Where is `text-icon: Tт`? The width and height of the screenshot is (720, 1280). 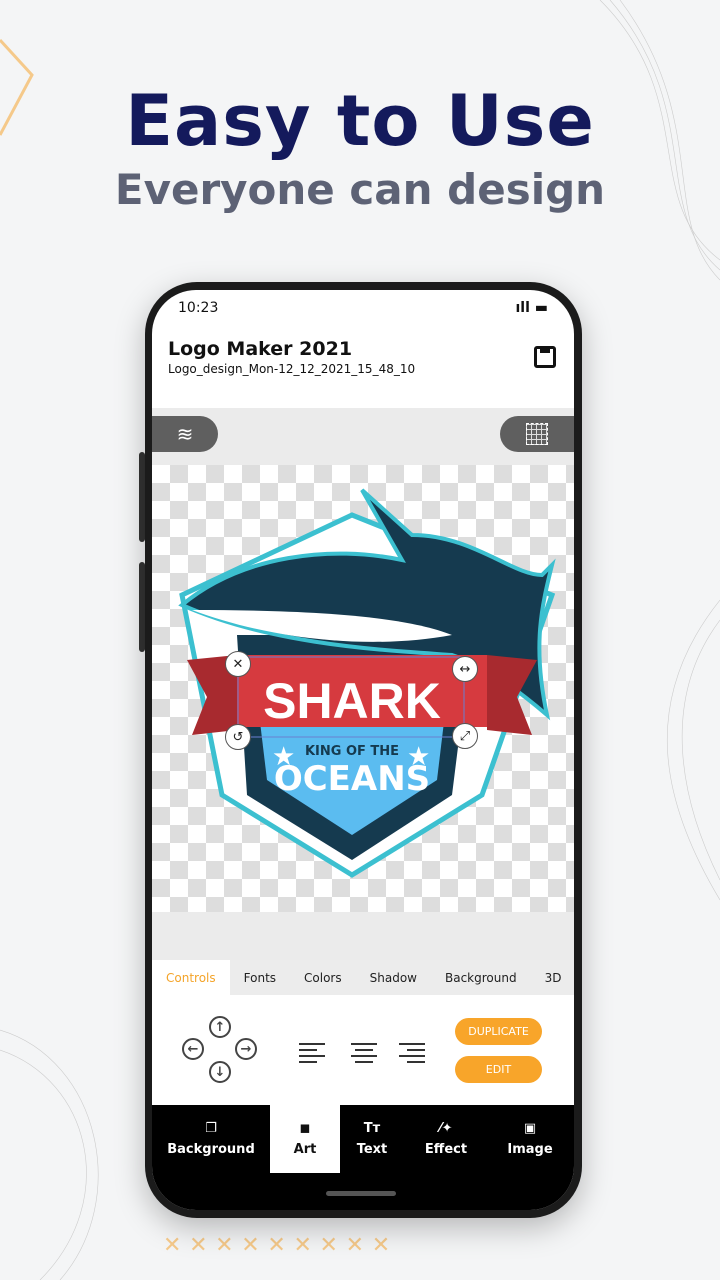 text-icon: Tт is located at coordinates (372, 1128).